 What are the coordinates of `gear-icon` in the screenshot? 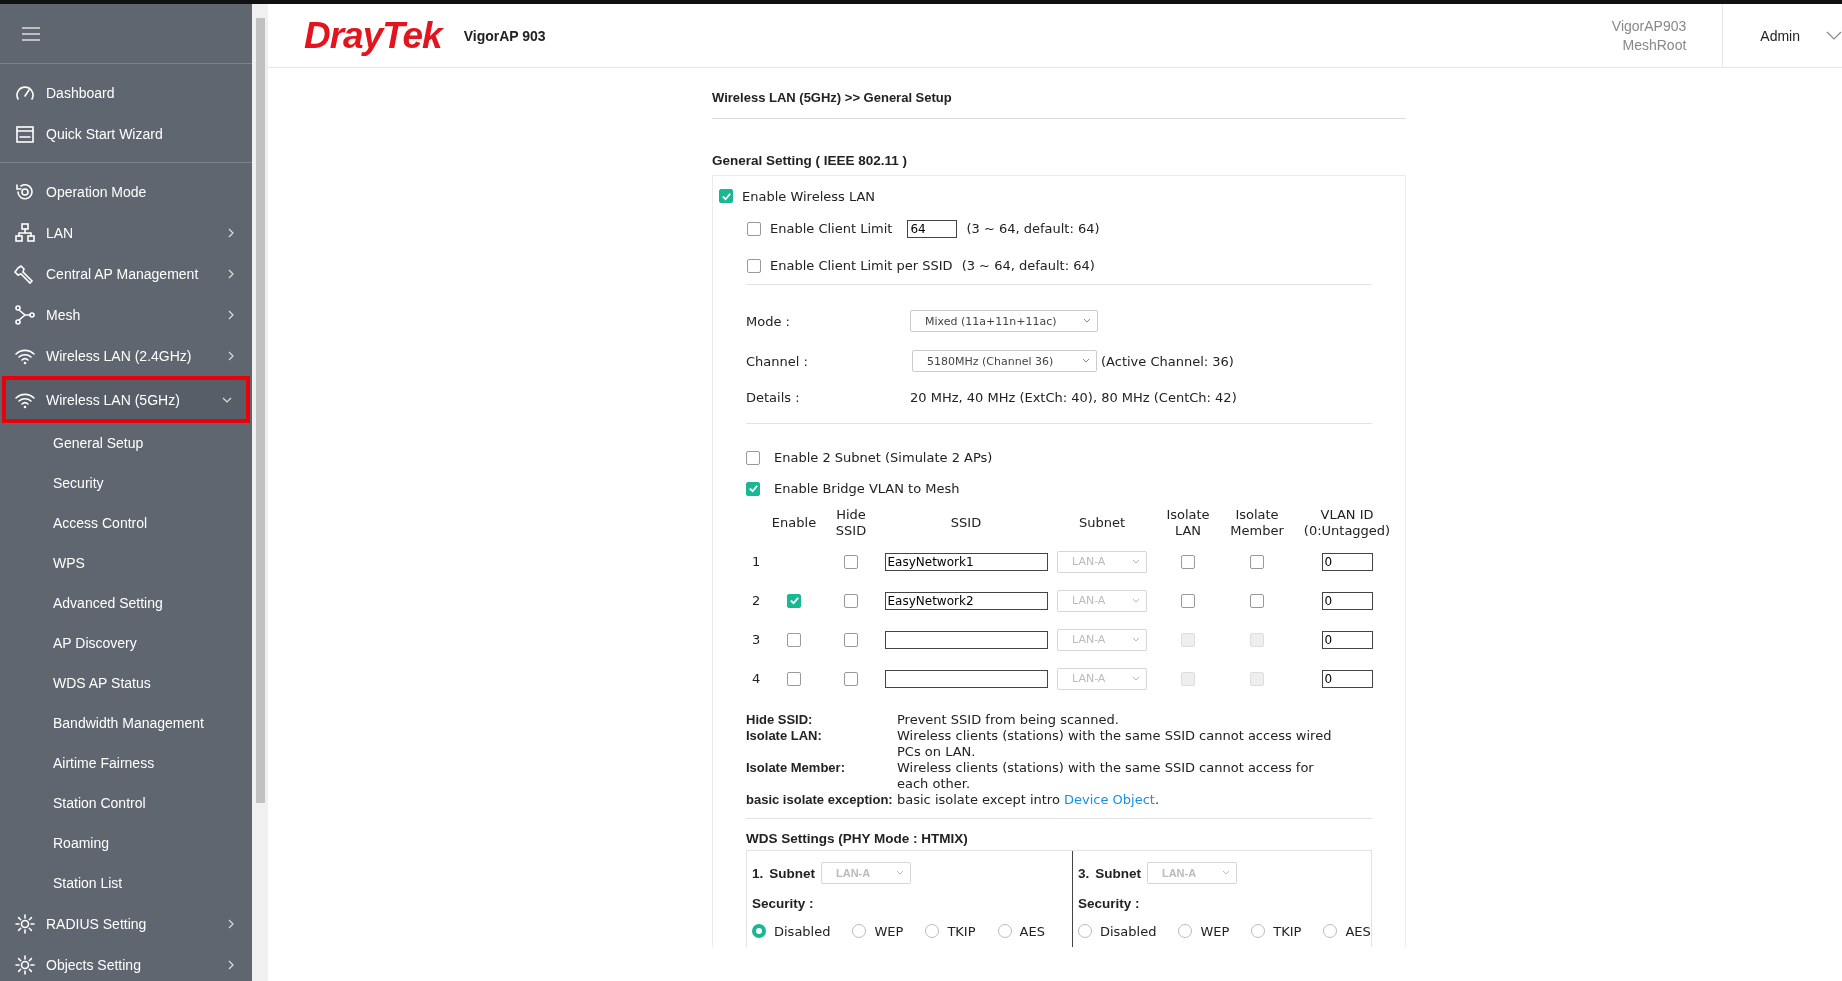 It's located at (25, 964).